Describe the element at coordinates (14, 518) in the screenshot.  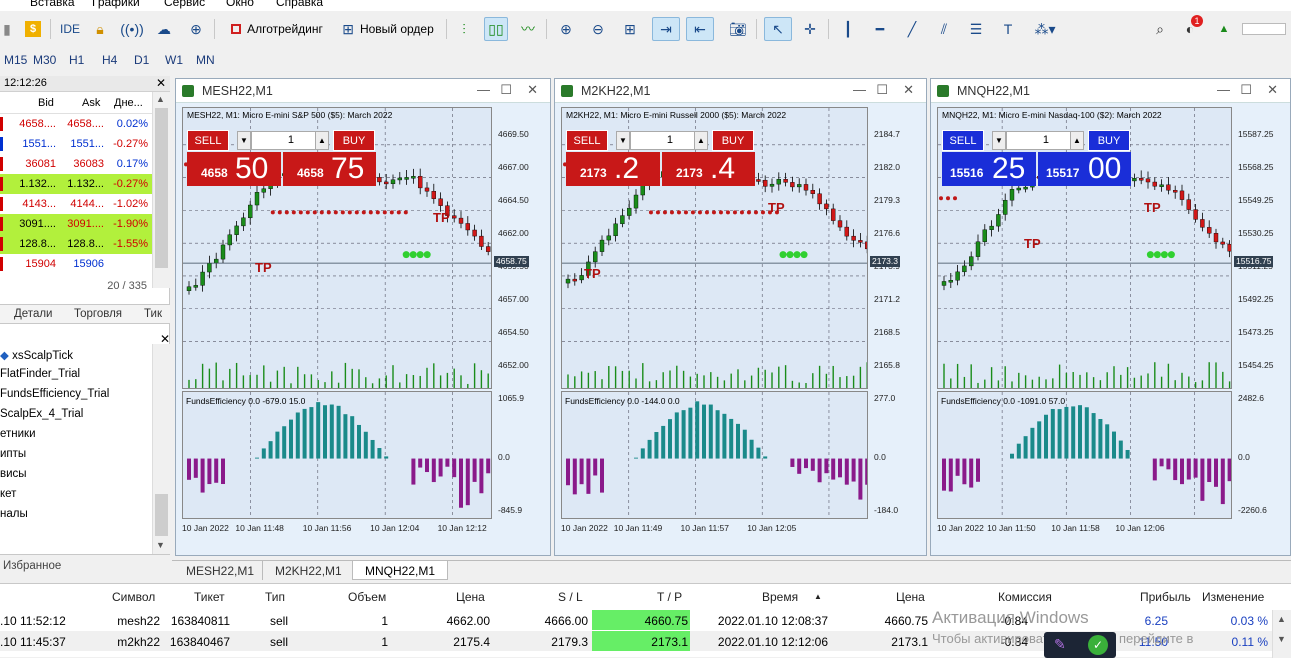
I see `nav-item-signals: налы` at that location.